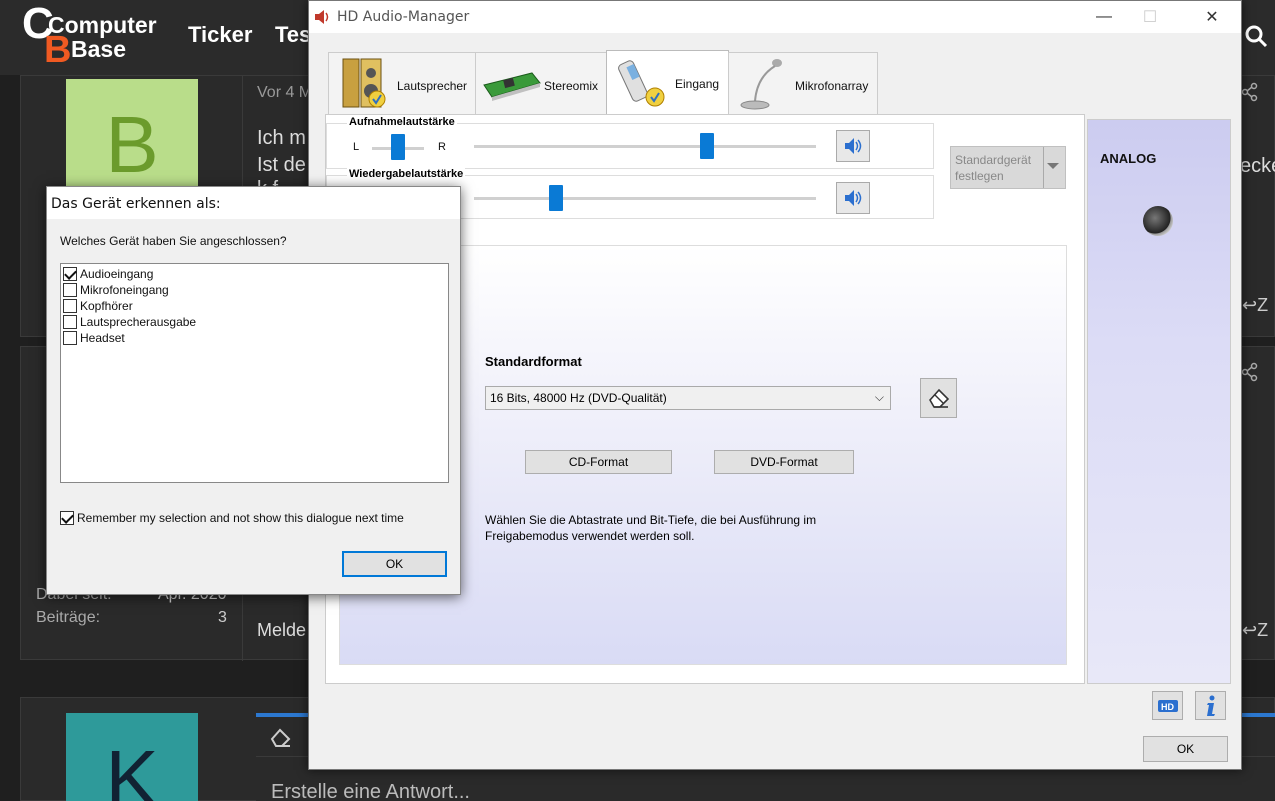 This screenshot has width=1275, height=801. I want to click on tab-eingang: Eingang, so click(667, 83).